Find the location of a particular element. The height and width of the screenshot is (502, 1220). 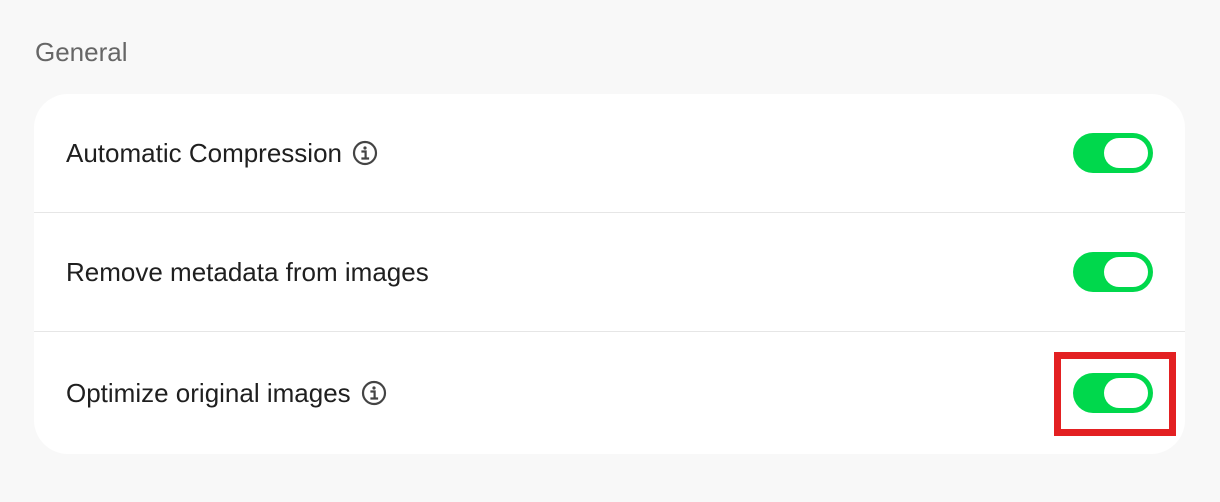

automatic-compression-toggle is located at coordinates (1113, 153).